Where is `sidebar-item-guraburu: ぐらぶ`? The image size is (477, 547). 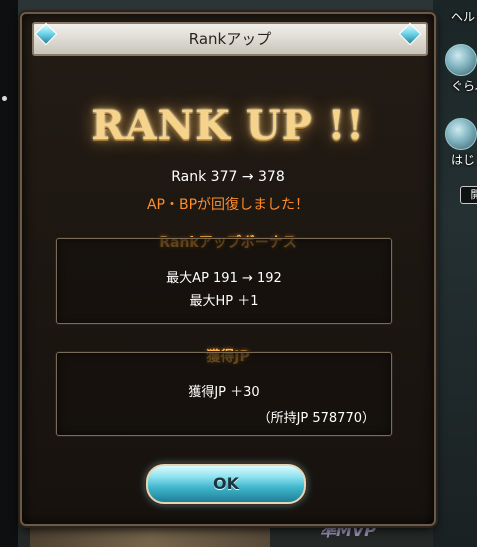 sidebar-item-guraburu: ぐらぶ is located at coordinates (457, 69).